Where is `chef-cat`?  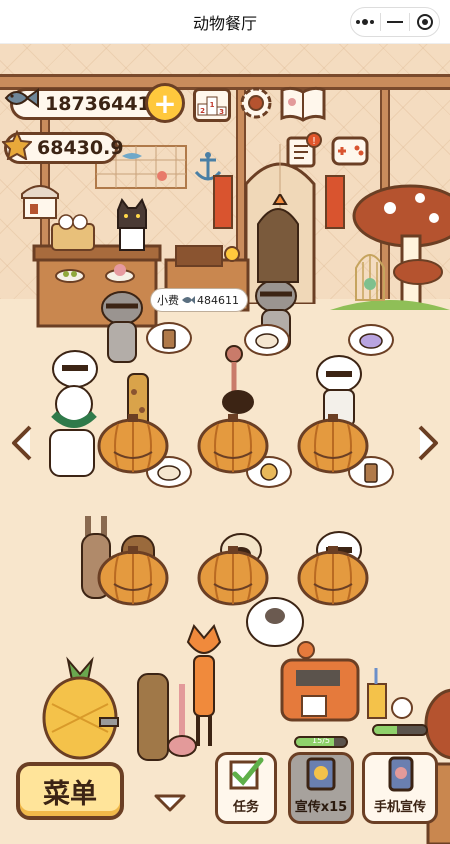 chef-cat is located at coordinates (132, 224).